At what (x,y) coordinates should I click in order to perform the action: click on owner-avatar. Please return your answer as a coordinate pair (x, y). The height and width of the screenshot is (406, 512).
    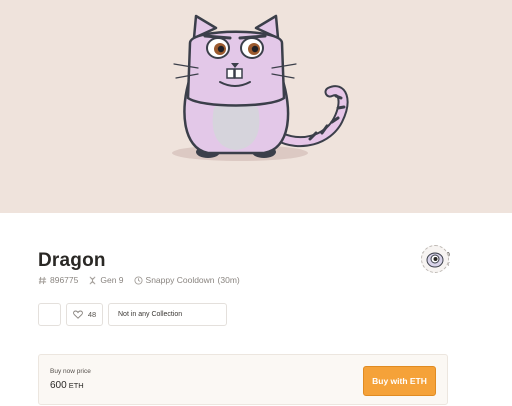
    Looking at the image, I should click on (435, 259).